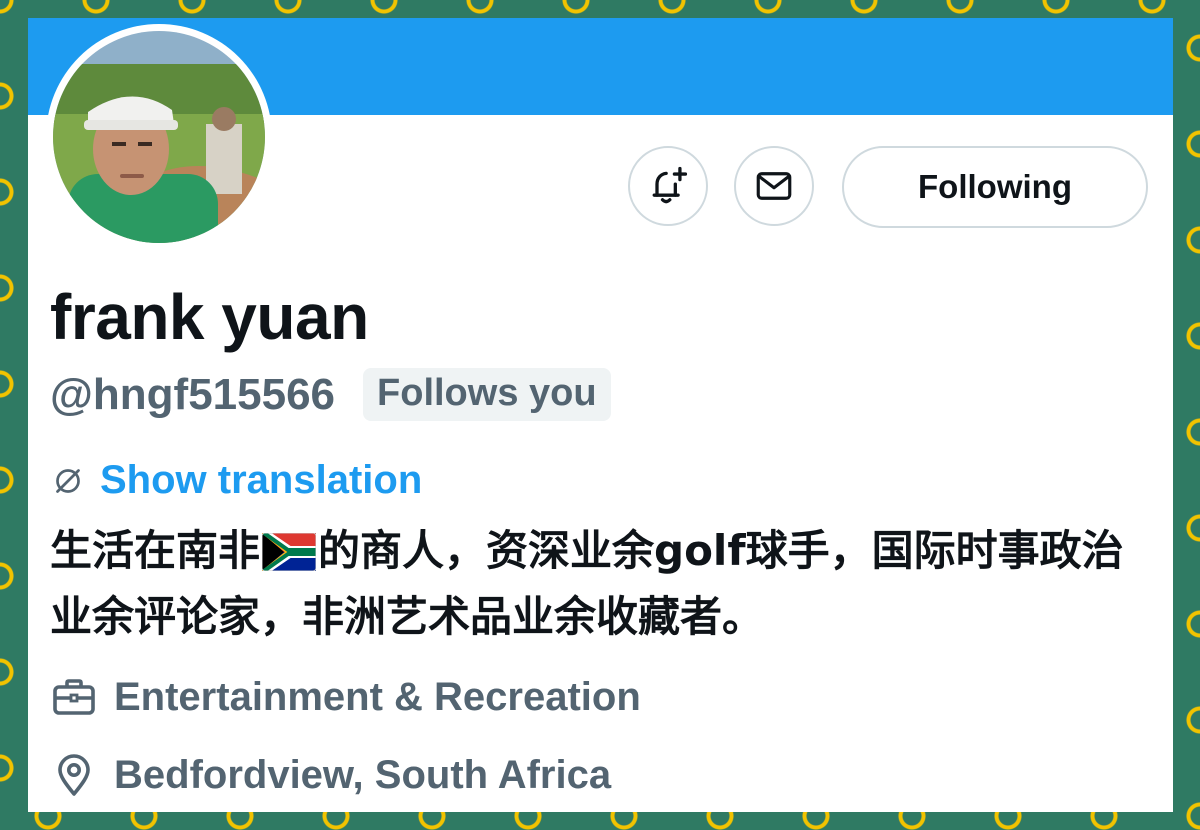  What do you see at coordinates (377, 696) in the screenshot?
I see `profile-category: Entertainment & Recreation` at bounding box center [377, 696].